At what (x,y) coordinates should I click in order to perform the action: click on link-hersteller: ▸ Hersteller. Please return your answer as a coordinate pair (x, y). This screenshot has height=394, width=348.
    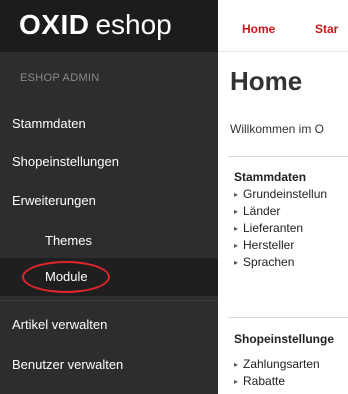
    Looking at the image, I should click on (264, 245).